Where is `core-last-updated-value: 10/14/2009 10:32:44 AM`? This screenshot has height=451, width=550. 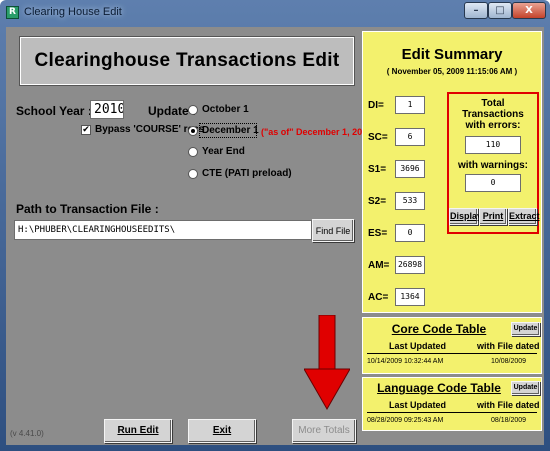 core-last-updated-value: 10/14/2009 10:32:44 AM is located at coordinates (405, 361).